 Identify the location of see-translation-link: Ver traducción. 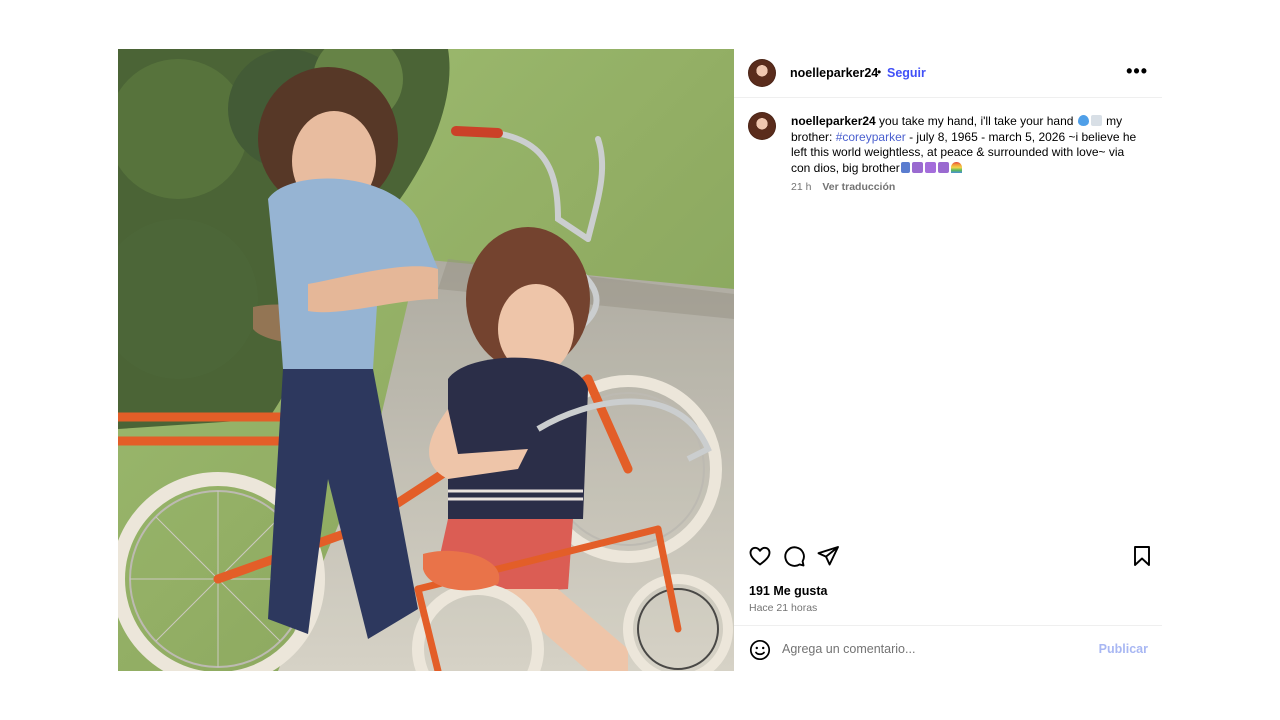
(858, 187).